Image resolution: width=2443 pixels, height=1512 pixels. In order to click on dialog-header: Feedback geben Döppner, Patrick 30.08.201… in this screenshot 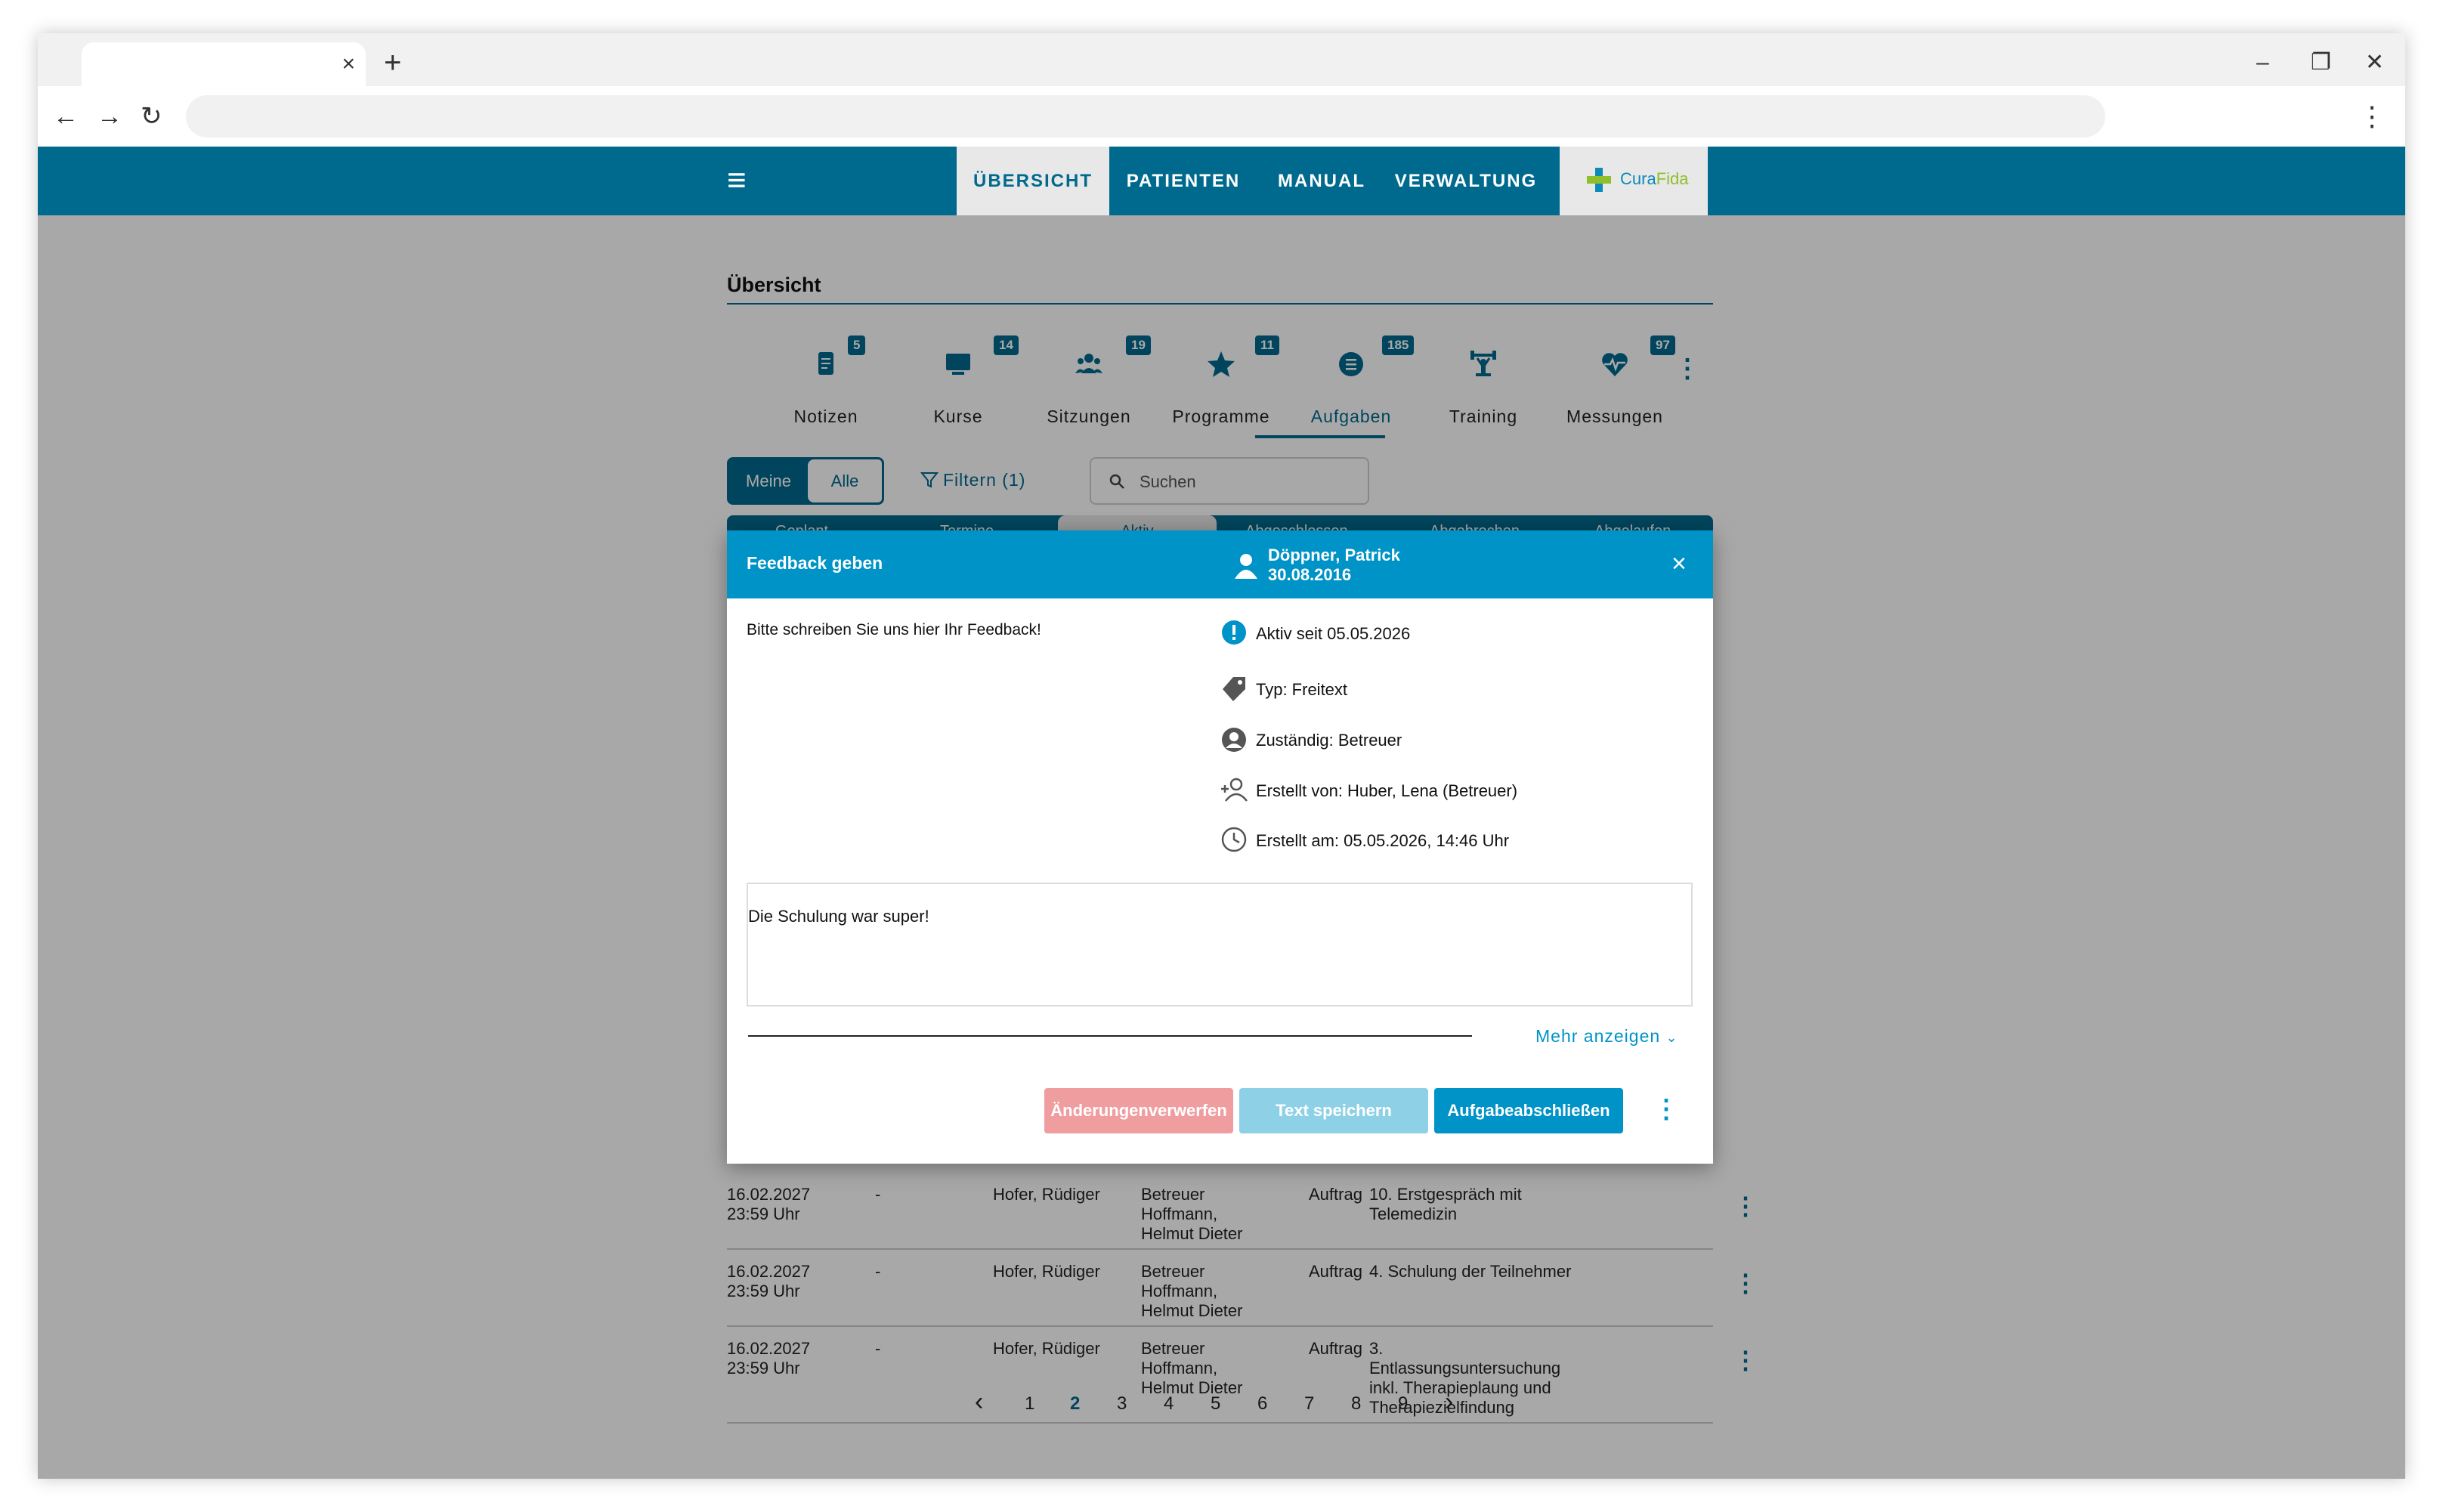, I will do `click(1220, 564)`.